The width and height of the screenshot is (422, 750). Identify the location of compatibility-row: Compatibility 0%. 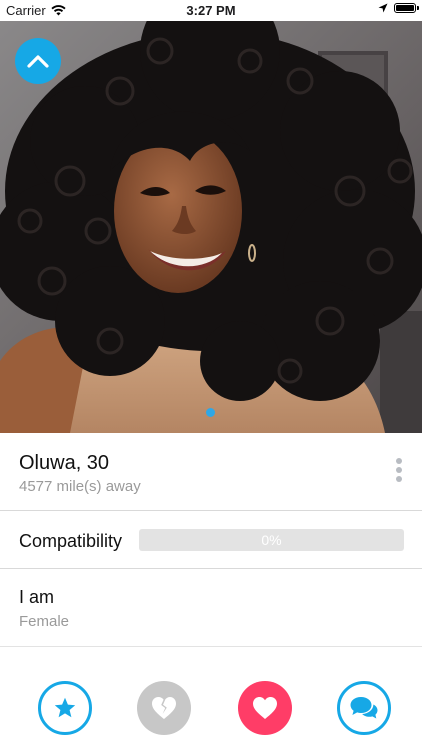
(211, 540).